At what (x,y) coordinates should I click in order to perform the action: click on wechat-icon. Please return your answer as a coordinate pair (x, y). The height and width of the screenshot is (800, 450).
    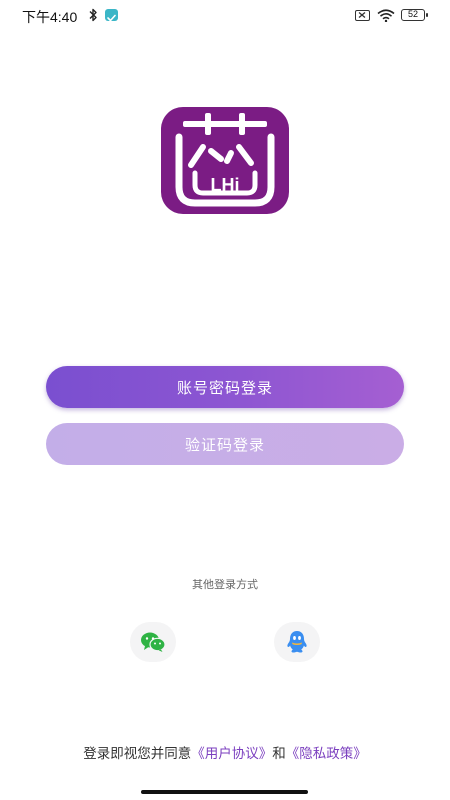
    Looking at the image, I should click on (153, 642).